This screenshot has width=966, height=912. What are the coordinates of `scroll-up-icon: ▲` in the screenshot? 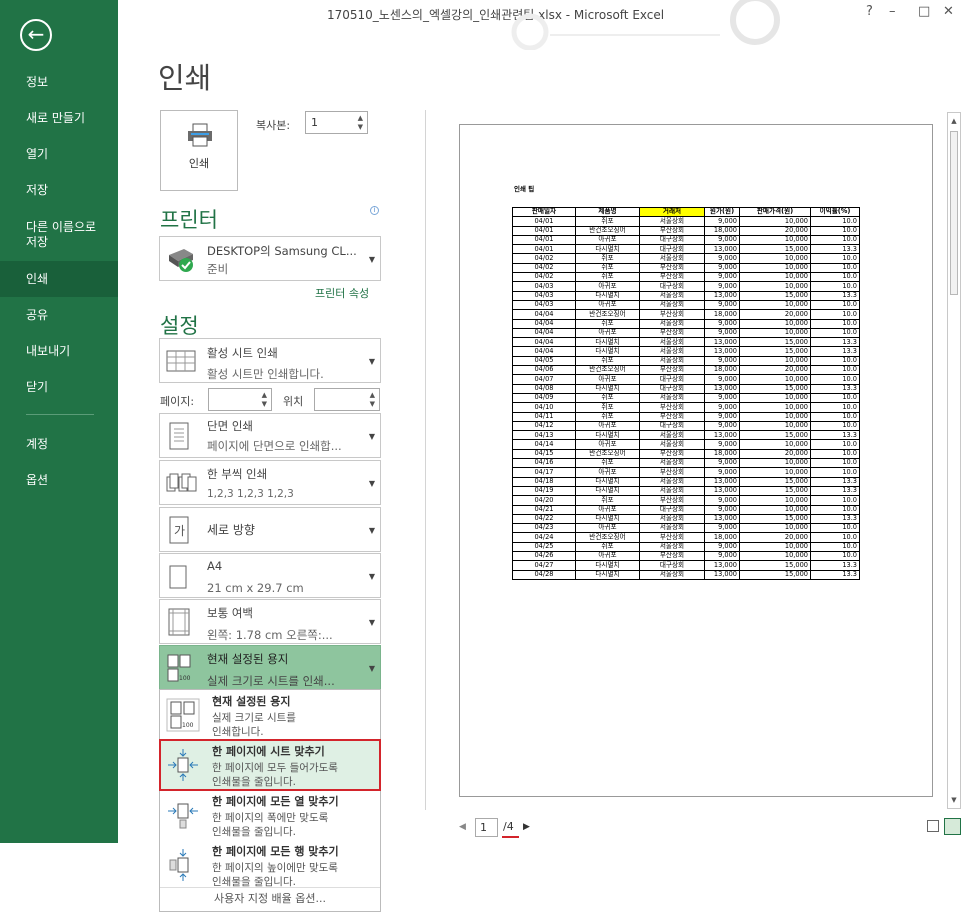 It's located at (954, 121).